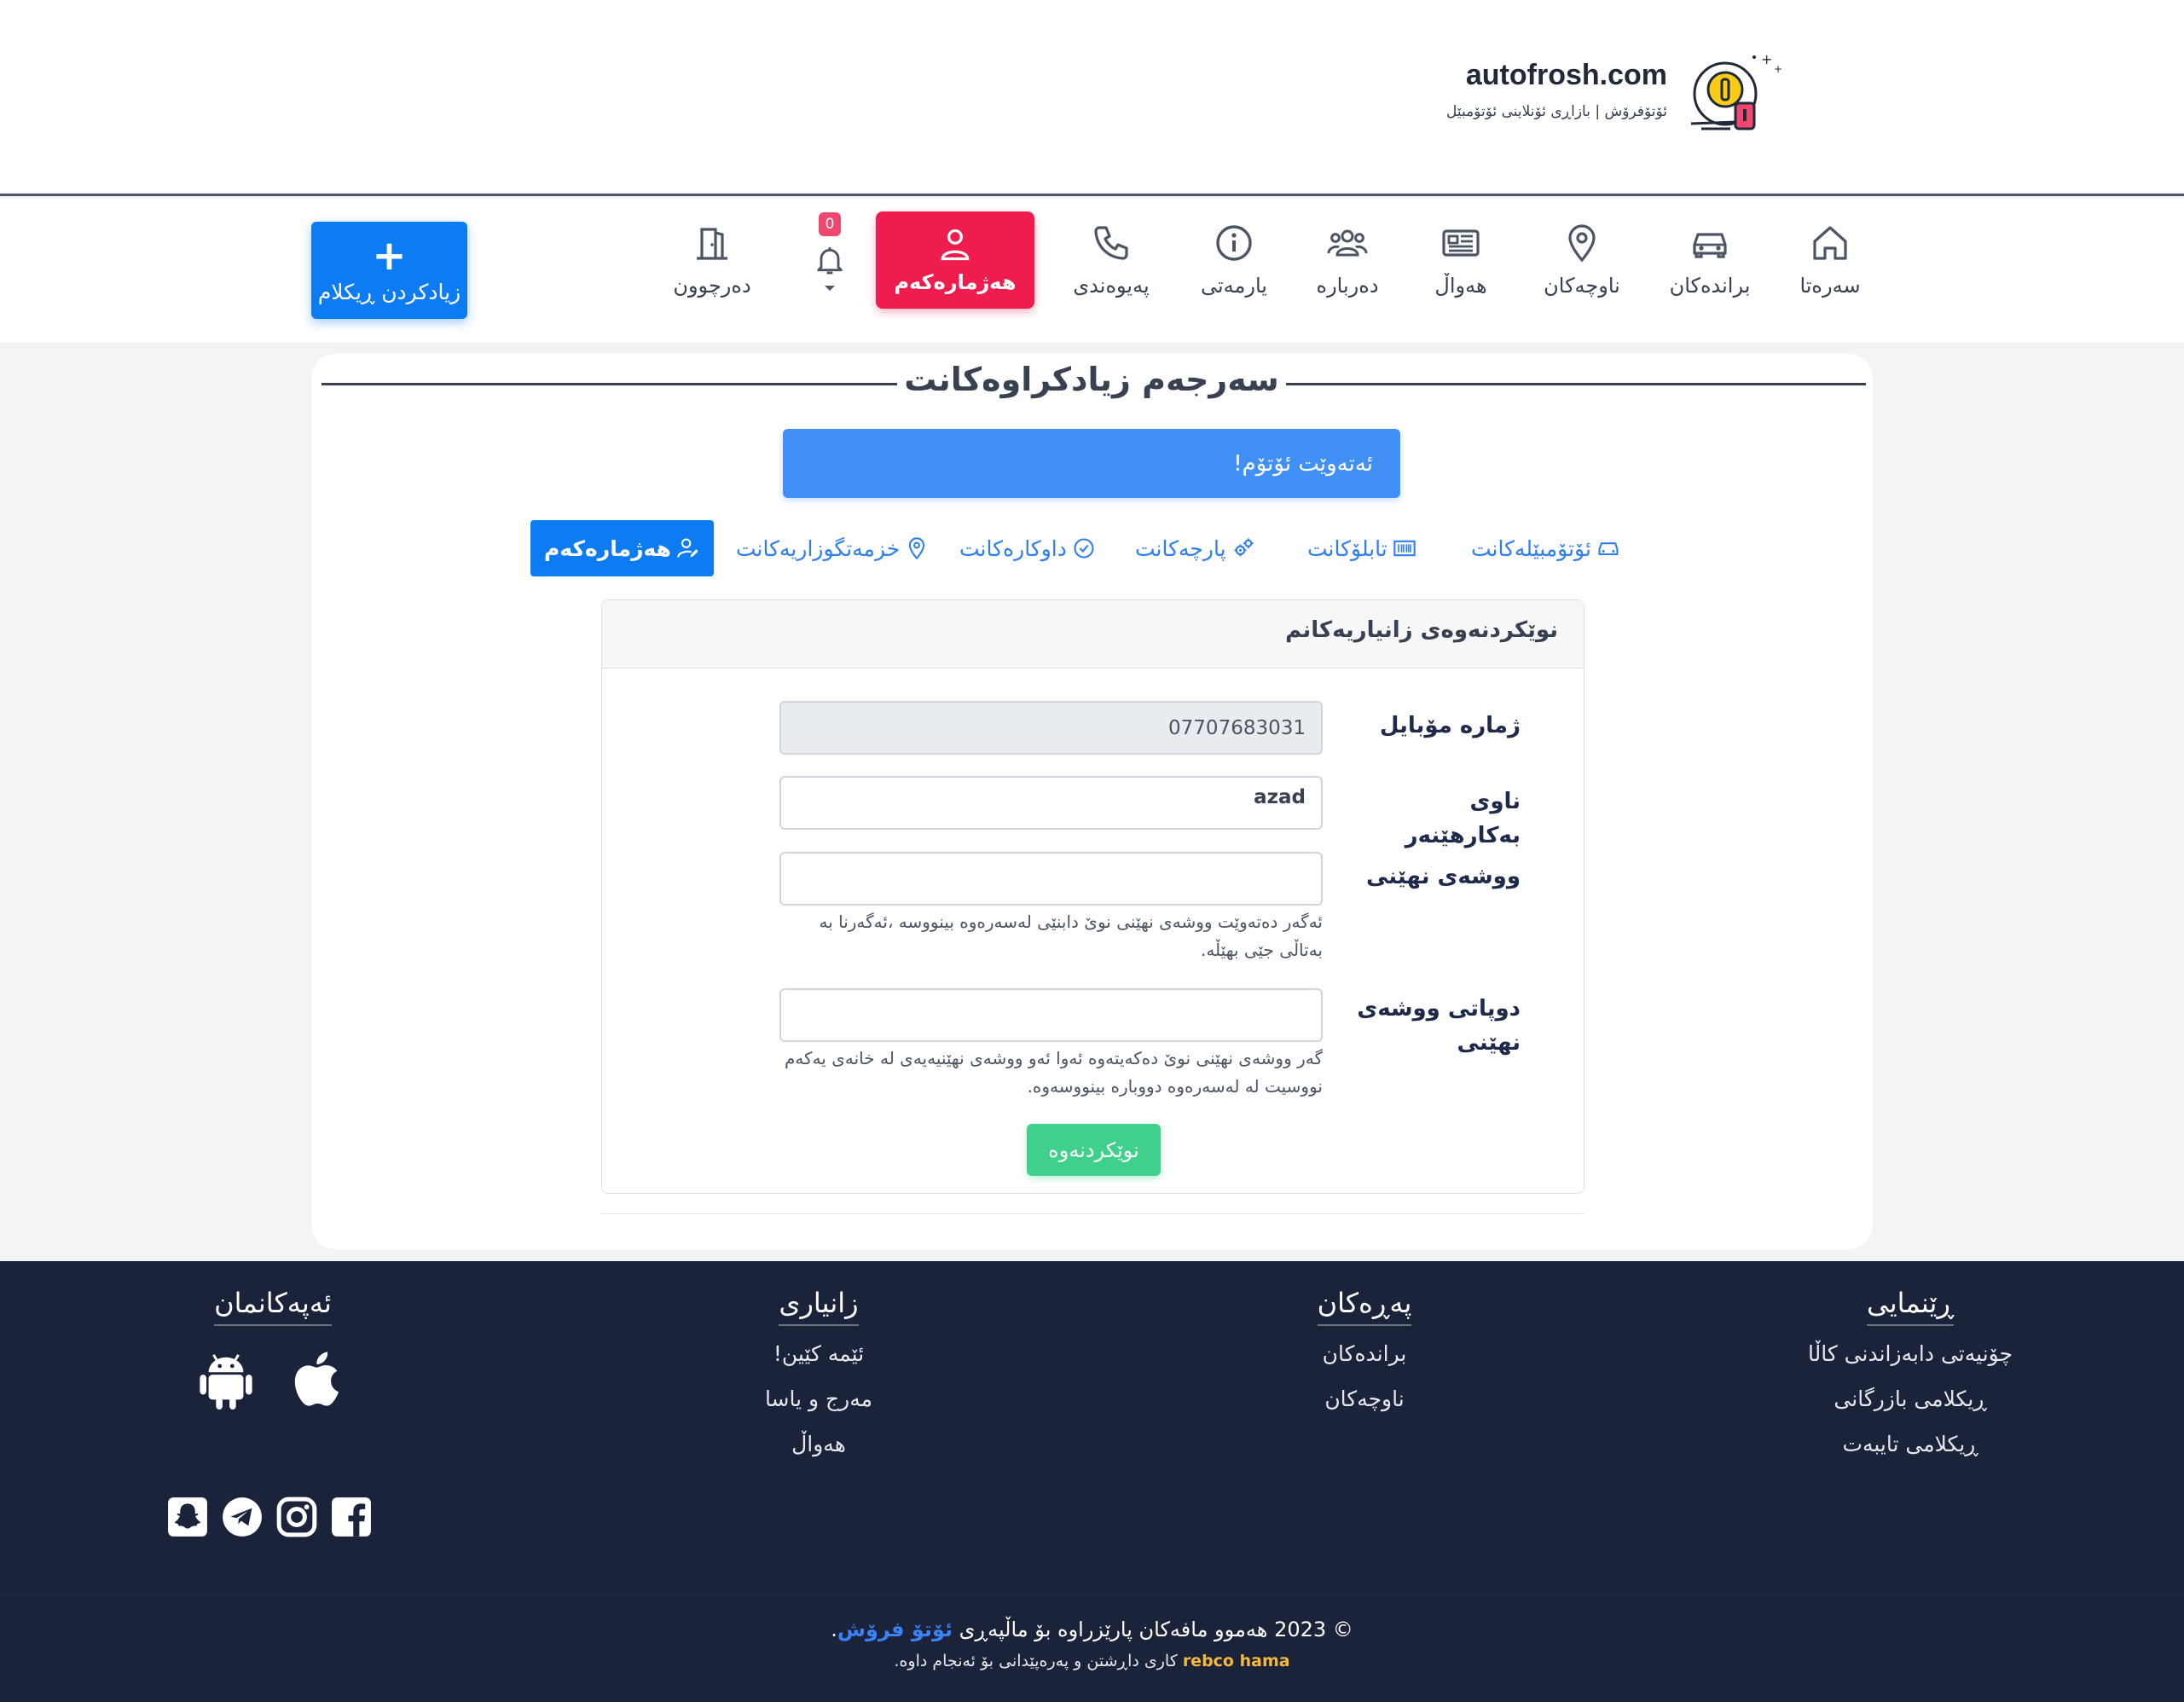 This screenshot has height=1702, width=2184. Describe the element at coordinates (712, 286) in the screenshot. I see `nav-label: دەرچوون` at that location.